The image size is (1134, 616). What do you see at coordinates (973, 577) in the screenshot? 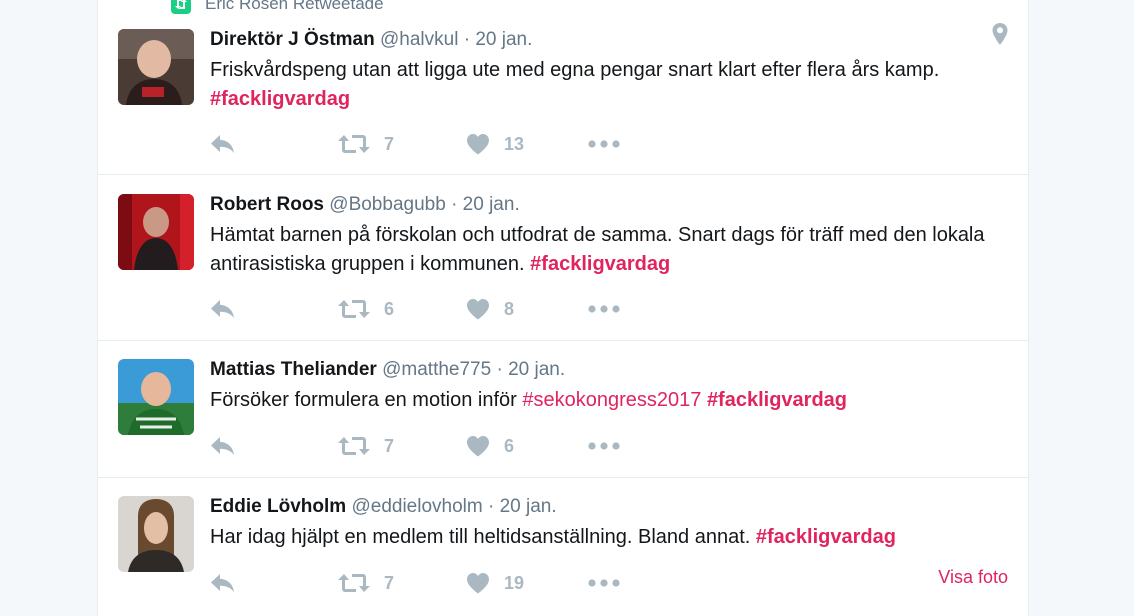
I see `view-photo-link: Visa foto` at bounding box center [973, 577].